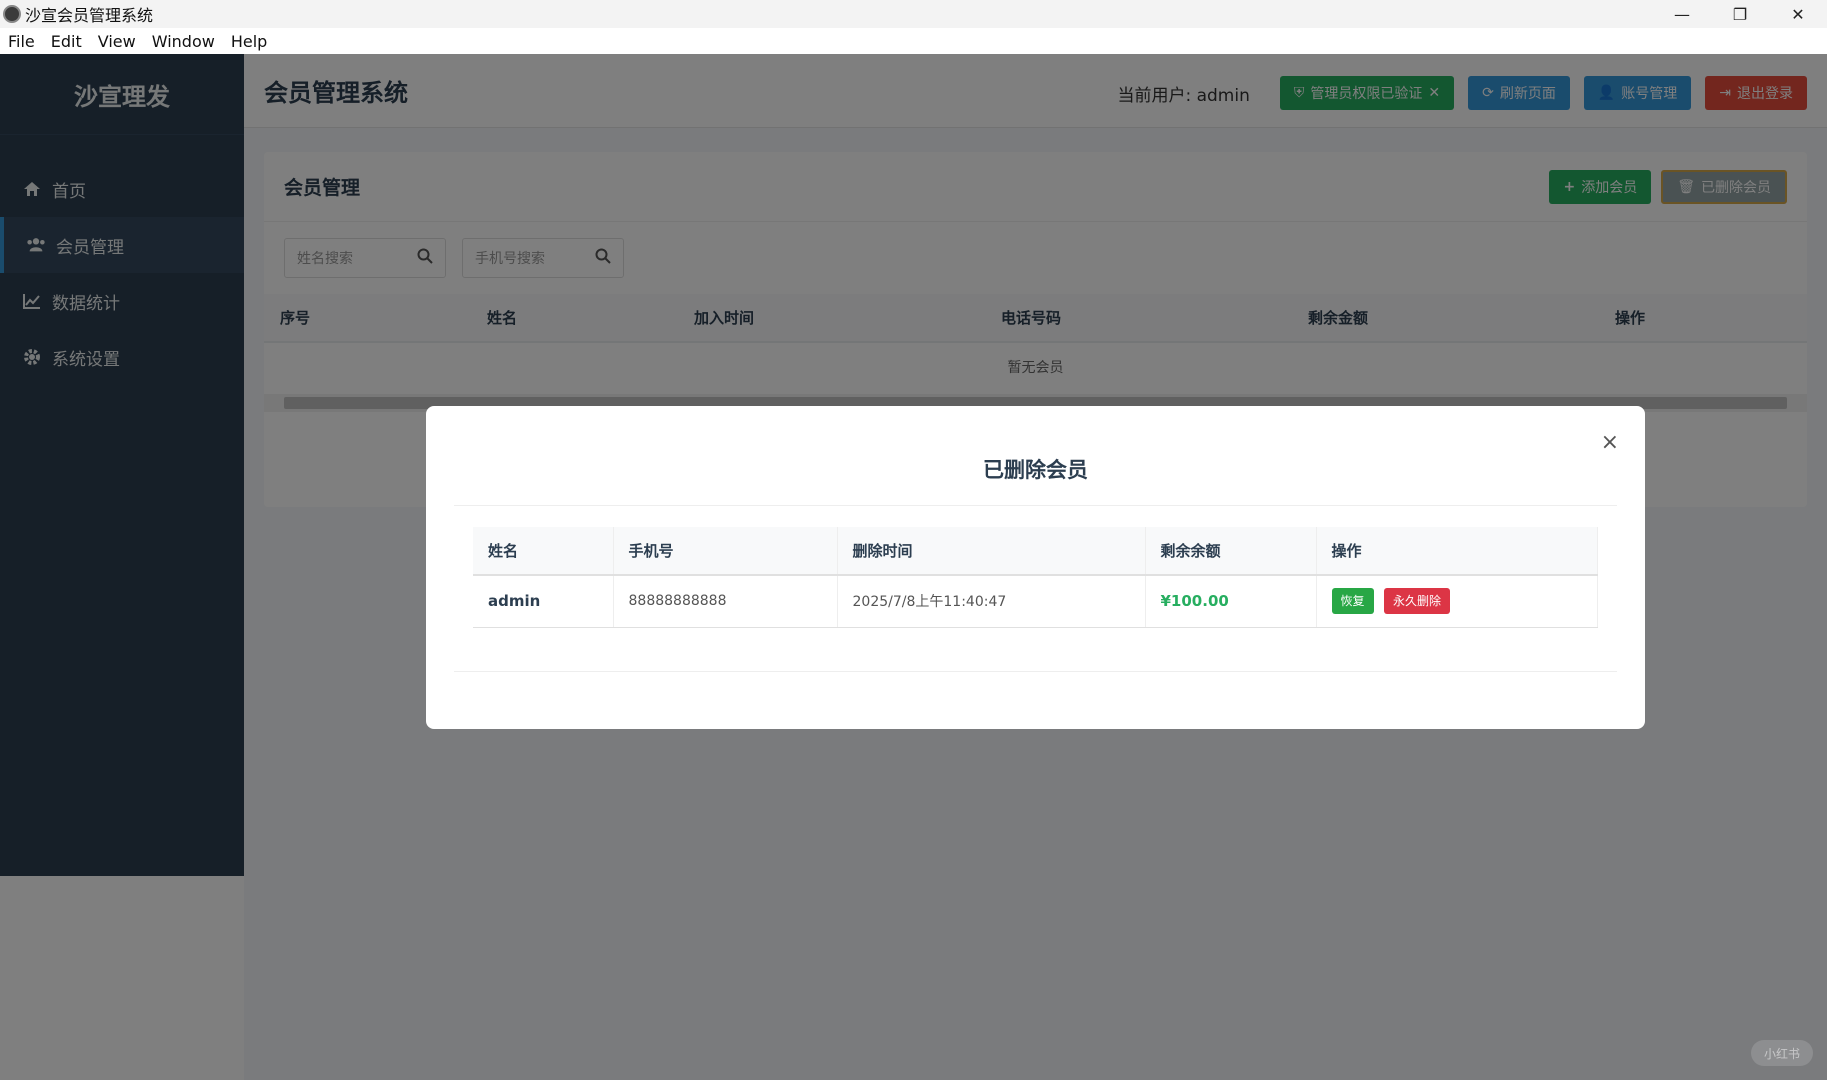 The width and height of the screenshot is (1827, 1080). I want to click on modal-title: 已删除会员, so click(1035, 470).